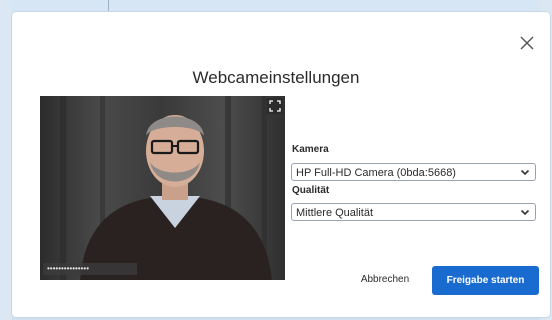 The height and width of the screenshot is (320, 552). Describe the element at coordinates (310, 149) in the screenshot. I see `camera-label: Kamera` at that location.